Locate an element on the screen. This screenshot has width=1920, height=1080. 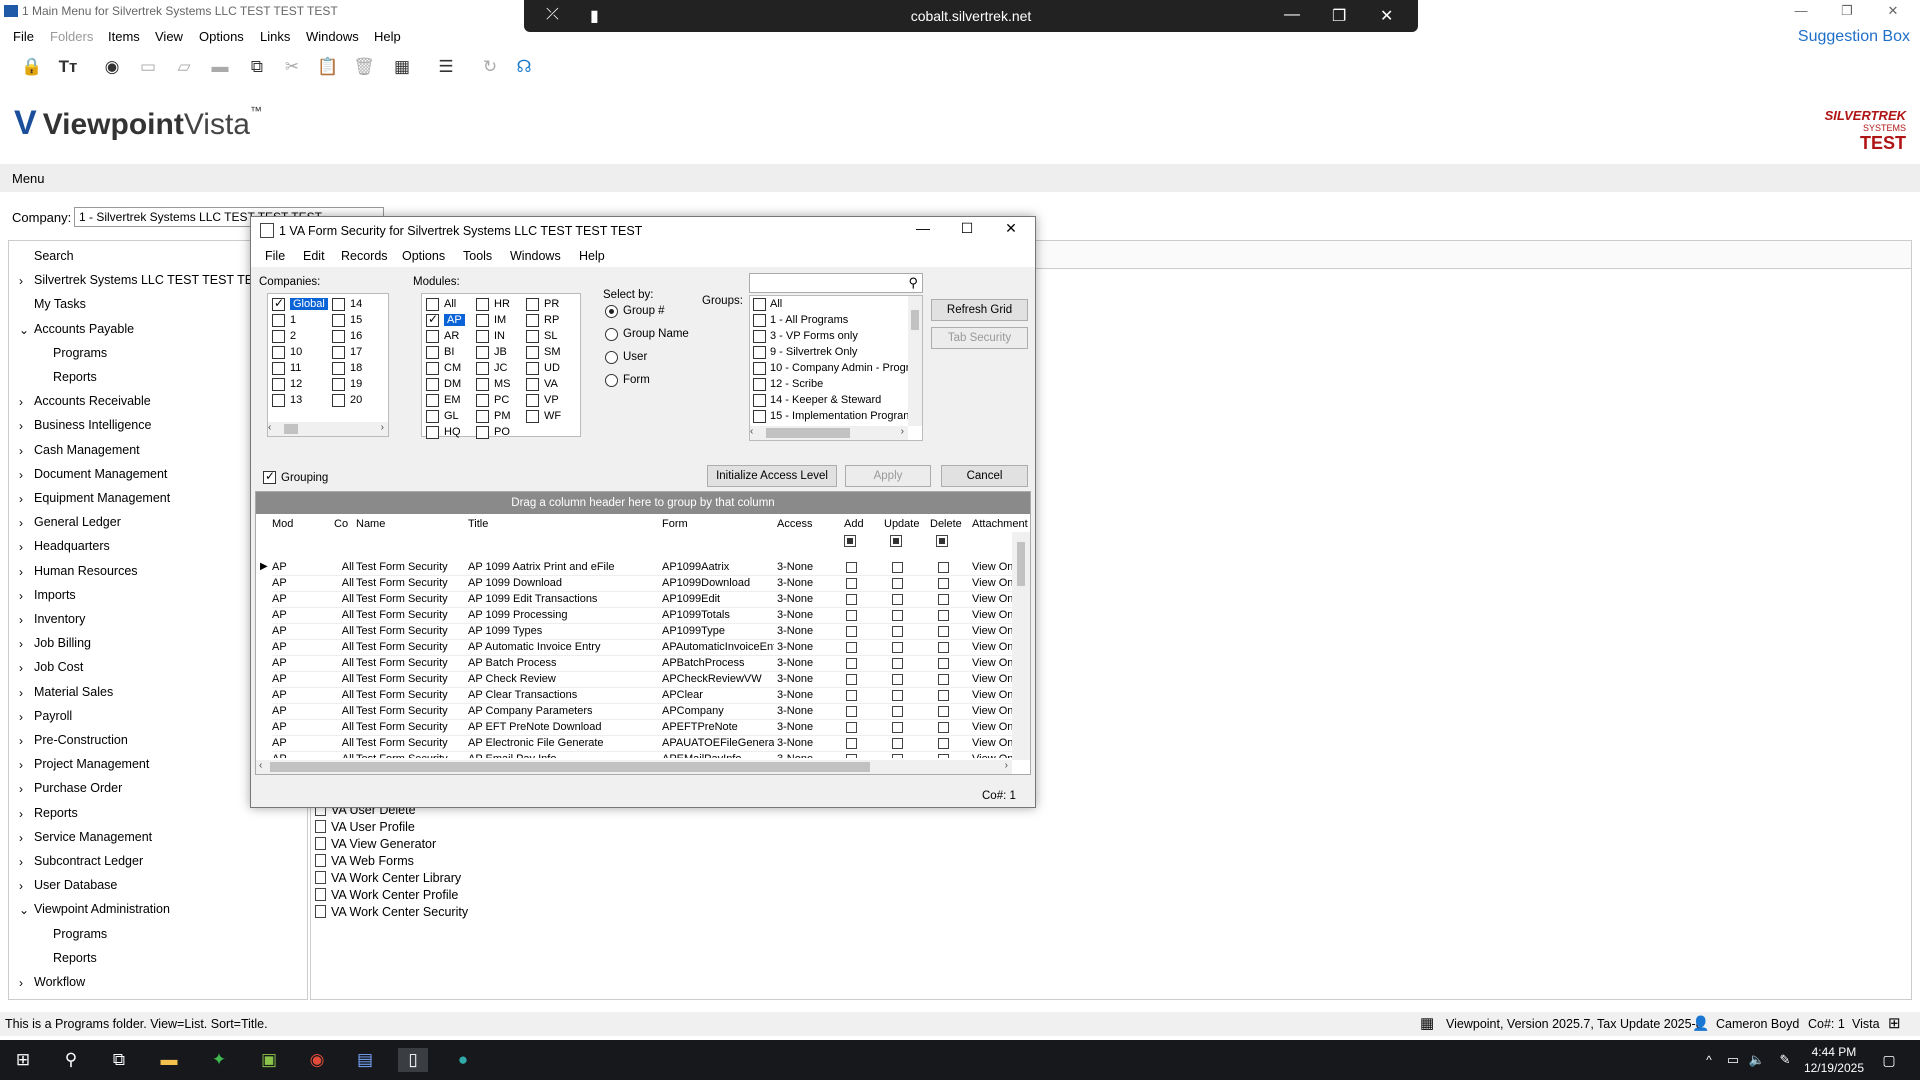
scroll-left-icon: ‹ is located at coordinates (269, 427).